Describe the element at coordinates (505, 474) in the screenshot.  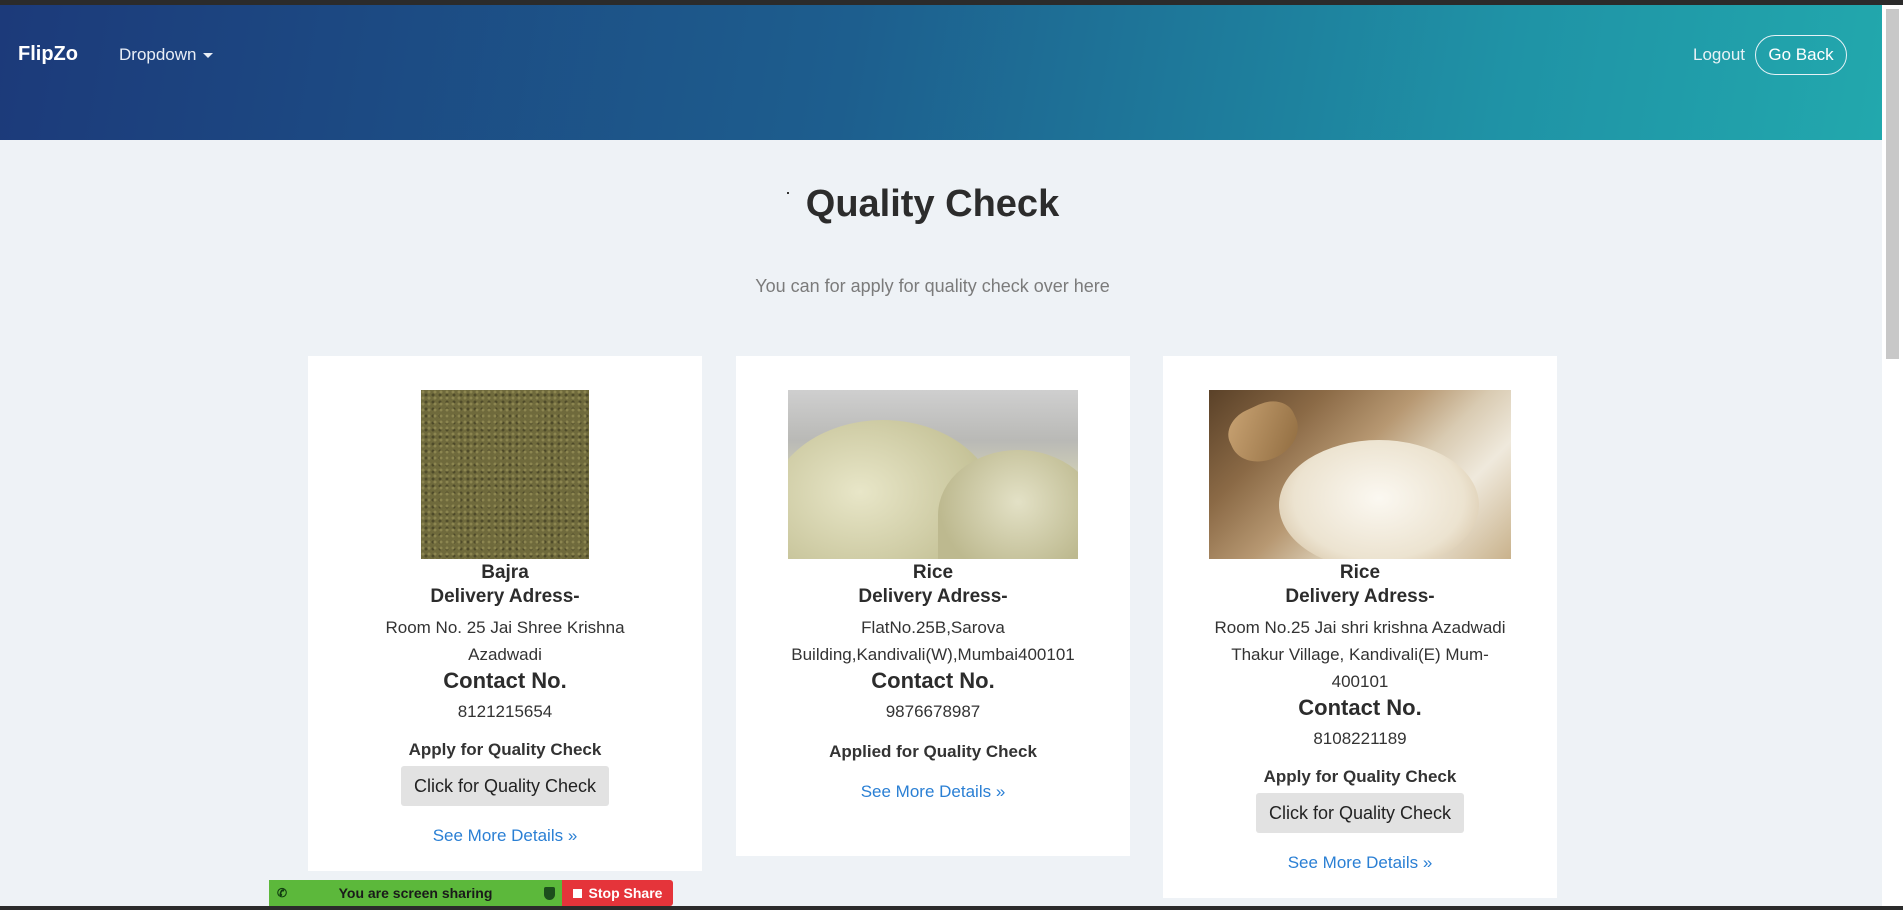
I see `bajra-image` at that location.